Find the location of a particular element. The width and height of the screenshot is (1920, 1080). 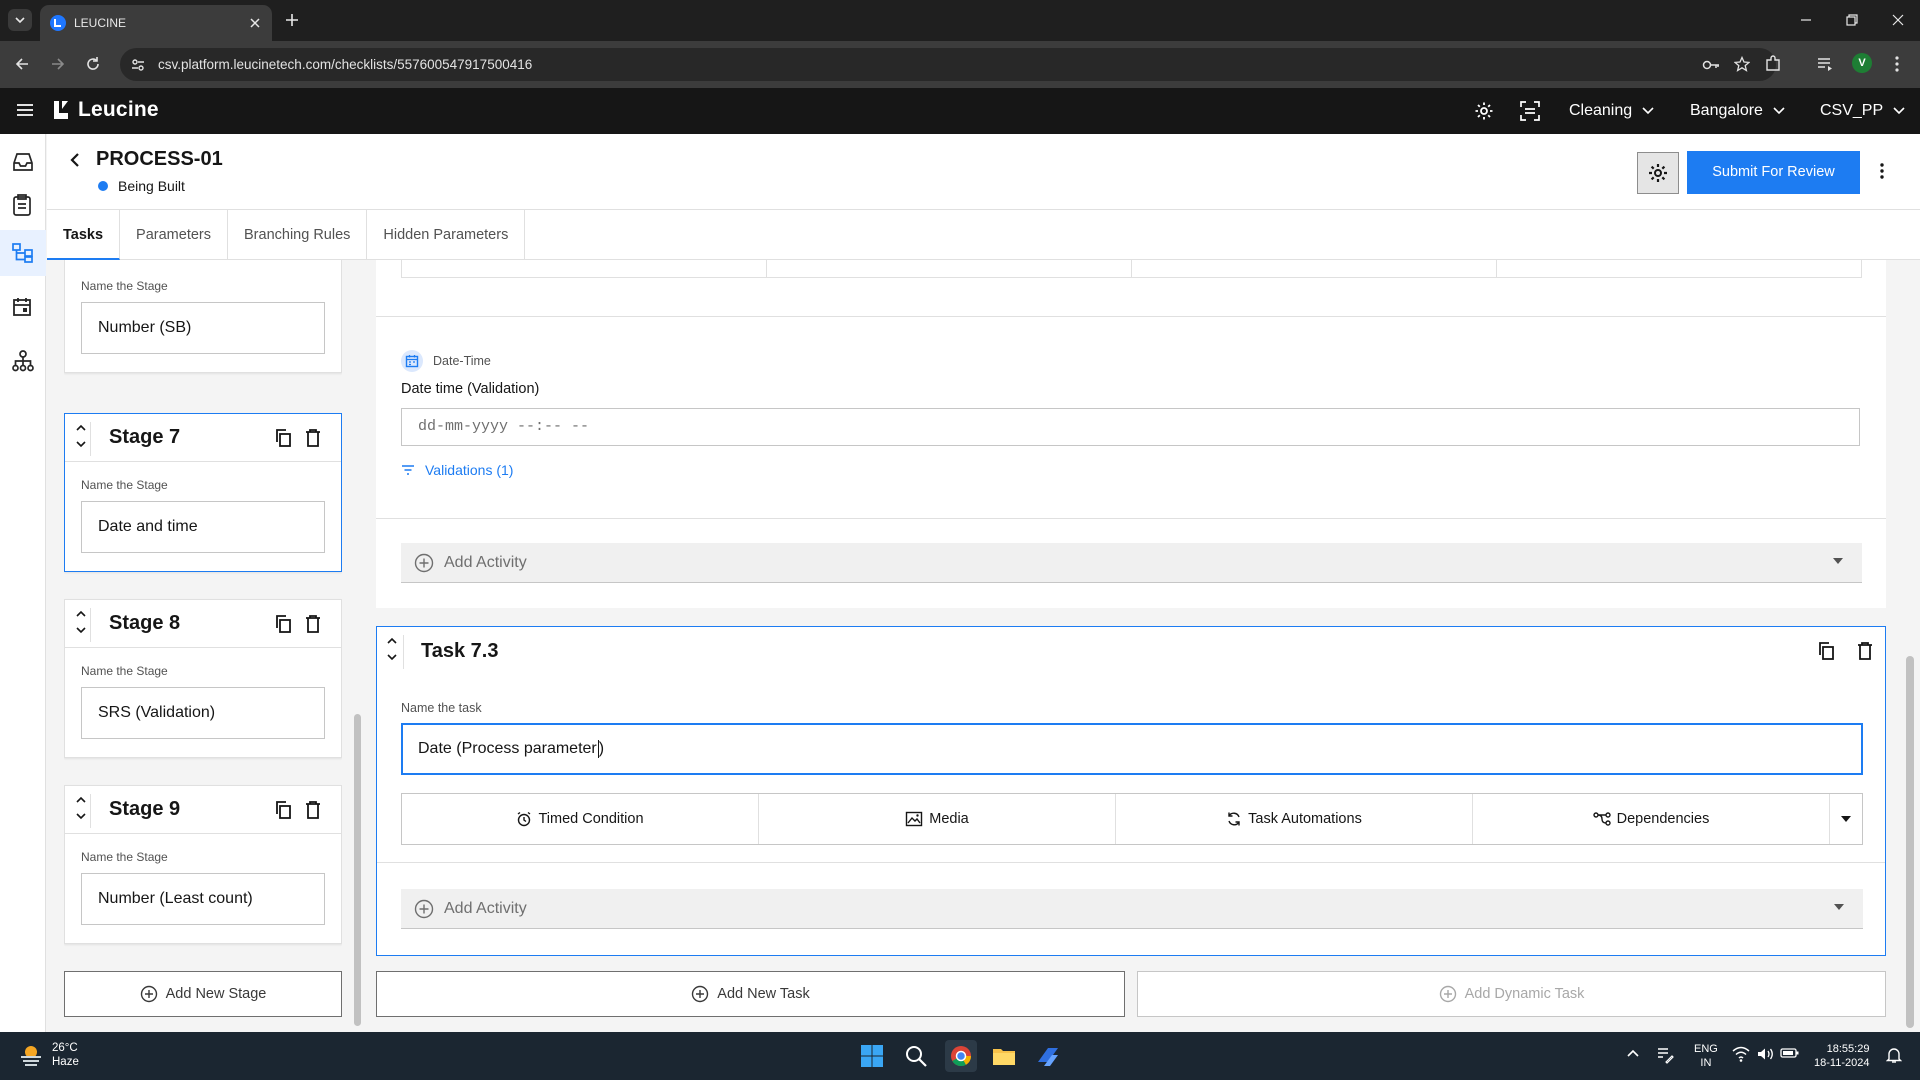

stage-card: Name the Stage Number (SB) is located at coordinates (203, 316).